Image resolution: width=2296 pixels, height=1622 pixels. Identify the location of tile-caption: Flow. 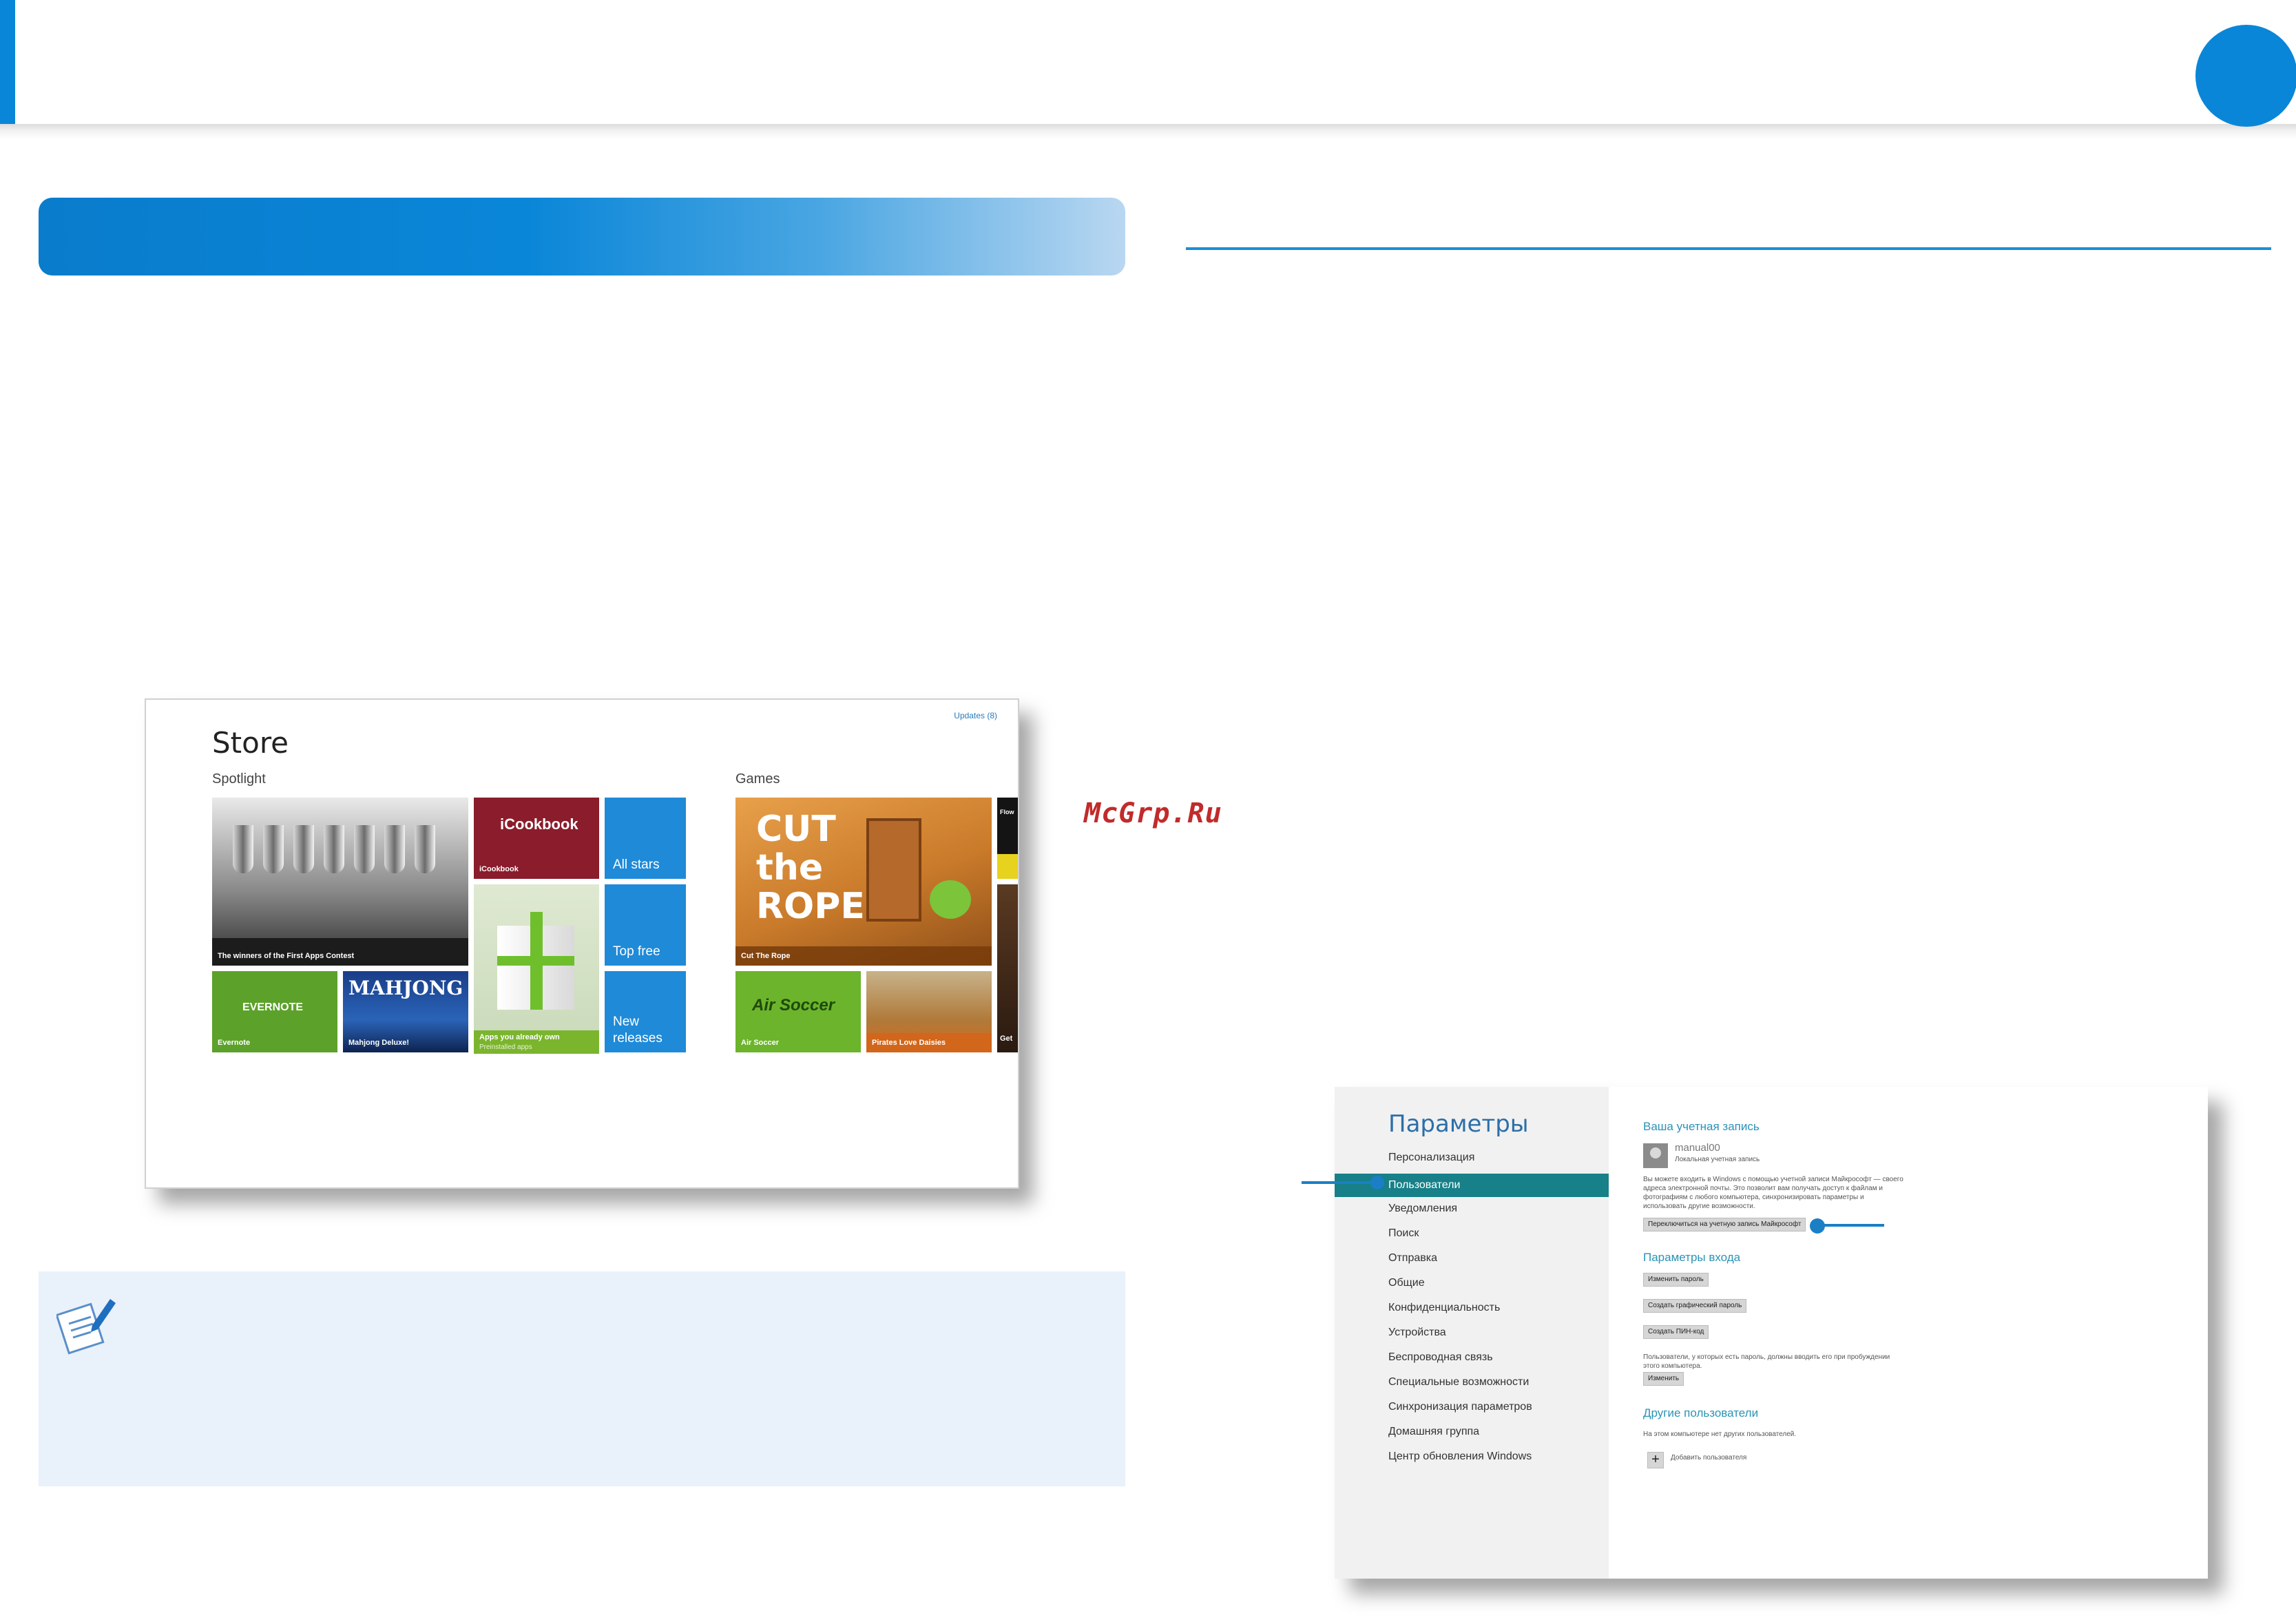
(1007, 812).